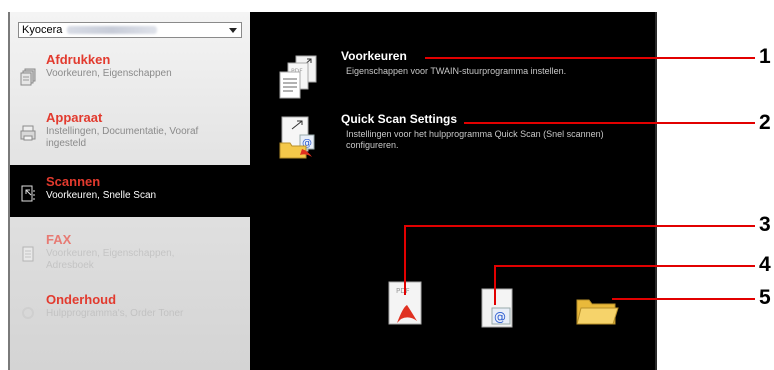 This screenshot has width=774, height=370. I want to click on sidebar-item-fax: FAX Voorkeuren, Eigenschappen, Adresboek, so click(130, 256).